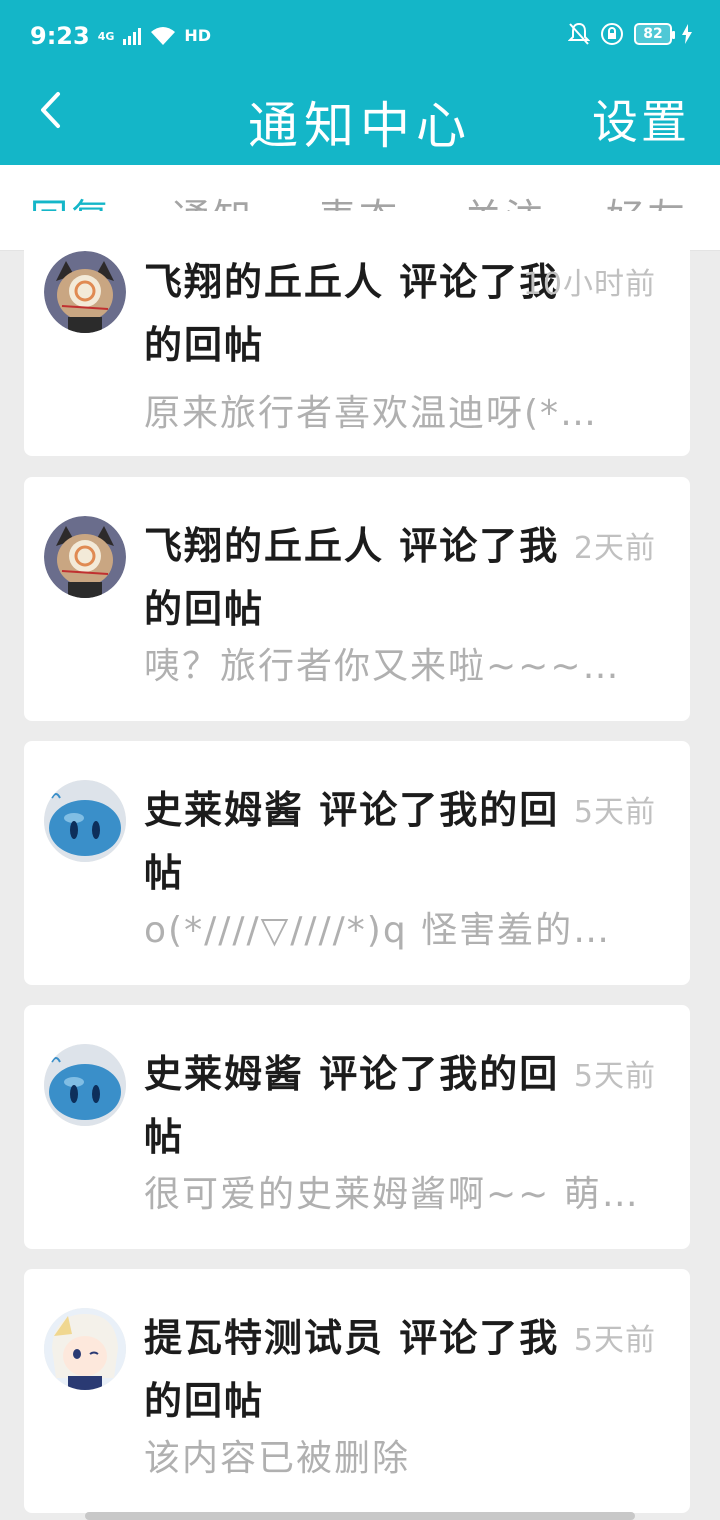 The height and width of the screenshot is (1520, 720). Describe the element at coordinates (612, 34) in the screenshot. I see `lock-rotation-icon` at that location.